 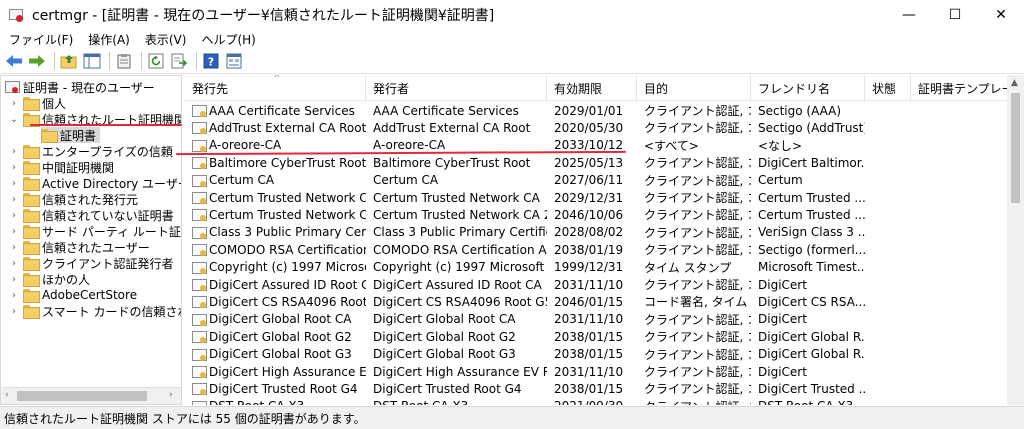 I want to click on tree-item-client-auth-issuers: › クライアント認証発行者, so click(x=91, y=263).